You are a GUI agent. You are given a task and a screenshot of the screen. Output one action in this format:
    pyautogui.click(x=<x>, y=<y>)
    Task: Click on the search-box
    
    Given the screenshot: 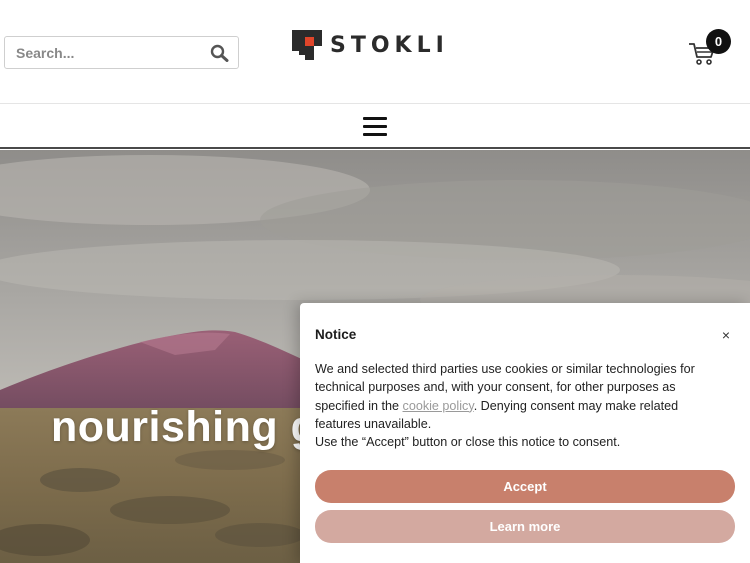 What is the action you would take?
    pyautogui.click(x=121, y=52)
    